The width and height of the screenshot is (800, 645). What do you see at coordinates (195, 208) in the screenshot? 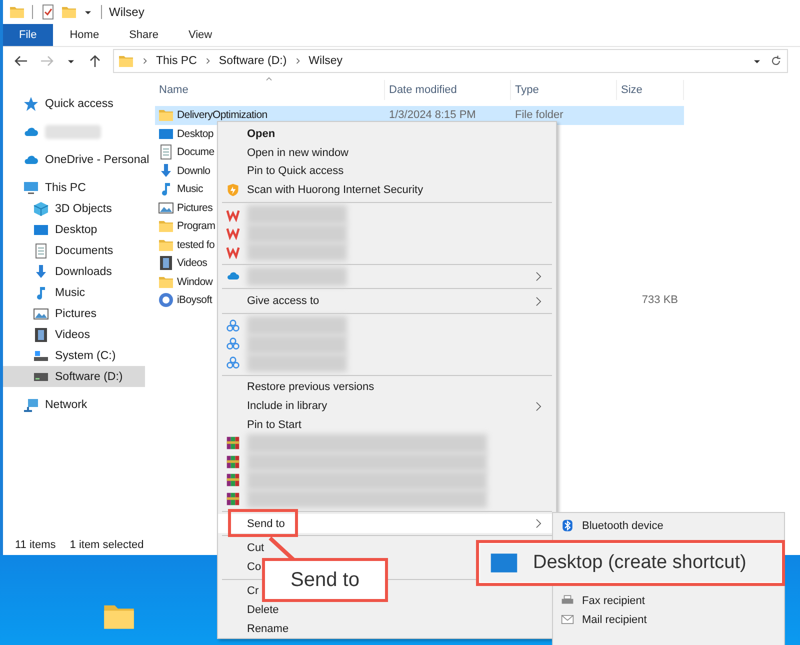
I see `file-name: Pictures` at bounding box center [195, 208].